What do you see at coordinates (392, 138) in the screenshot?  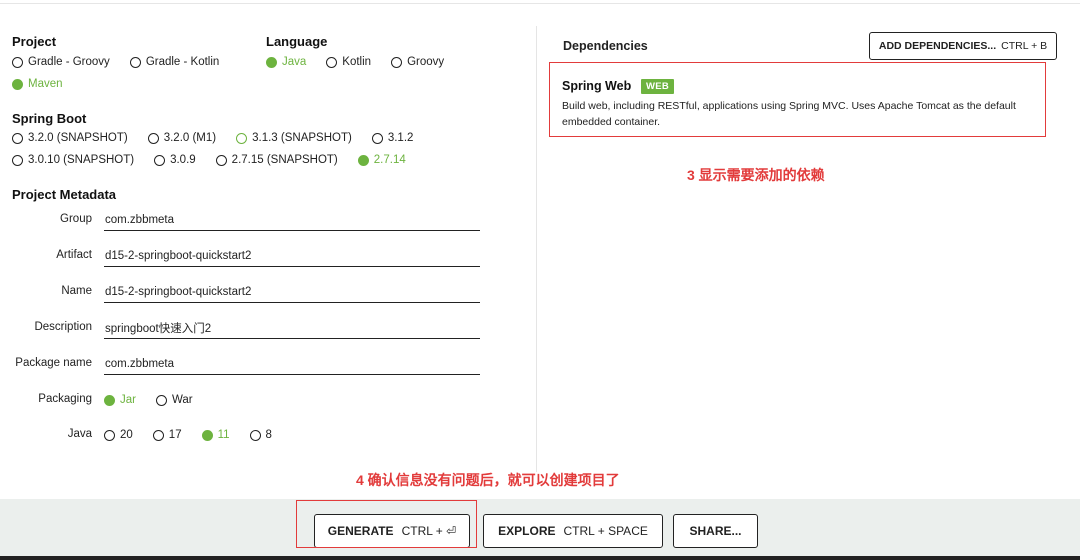 I see `radio-boot-312: 3.1.2` at bounding box center [392, 138].